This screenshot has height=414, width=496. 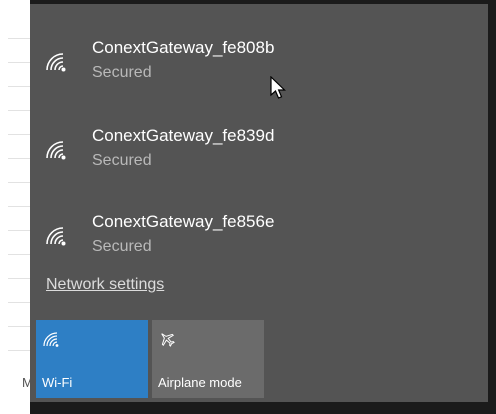 I want to click on background-window: M, so click(x=16, y=207).